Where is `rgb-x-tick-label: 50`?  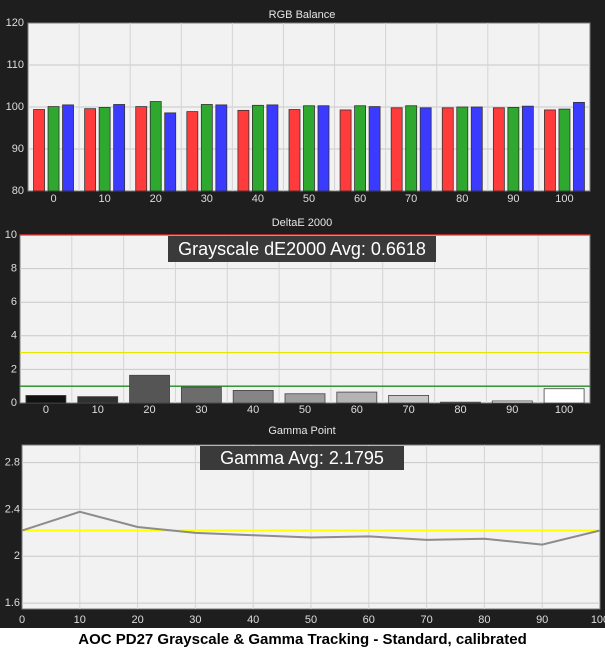 rgb-x-tick-label: 50 is located at coordinates (309, 199).